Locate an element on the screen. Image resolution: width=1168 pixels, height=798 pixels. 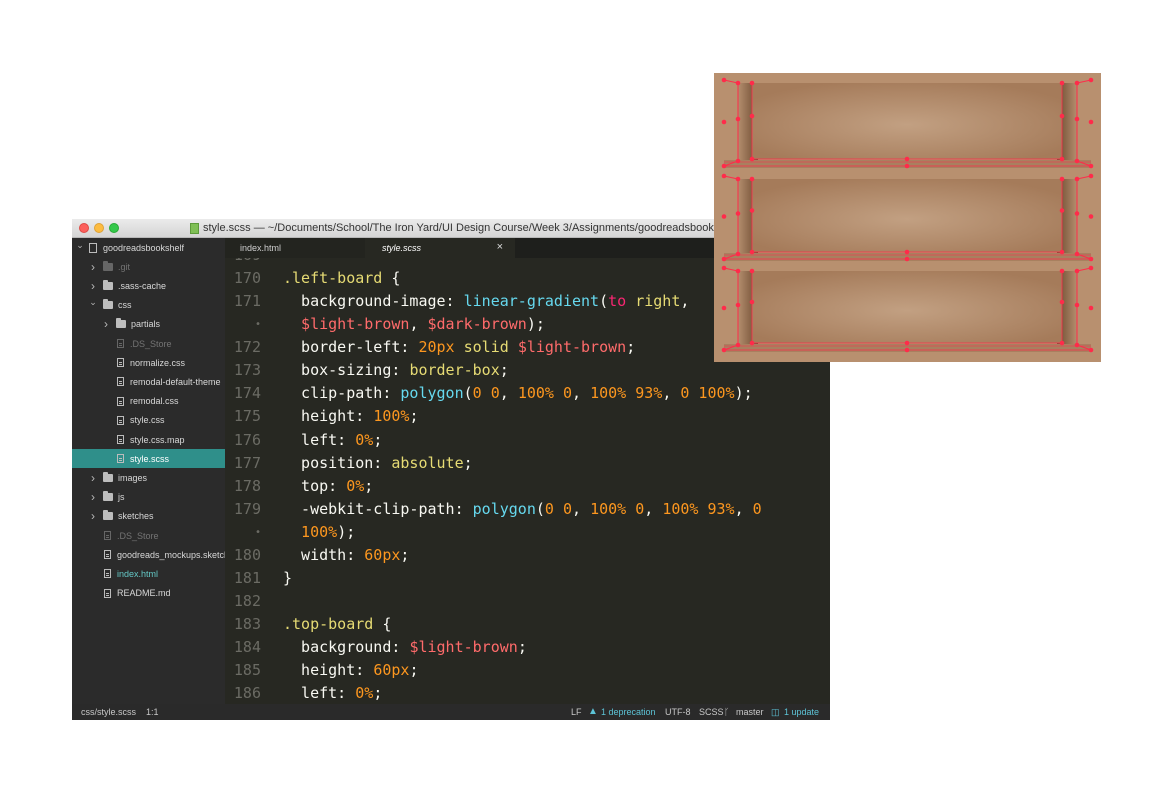
sidebar-item: style.css.map is located at coordinates (148, 439).